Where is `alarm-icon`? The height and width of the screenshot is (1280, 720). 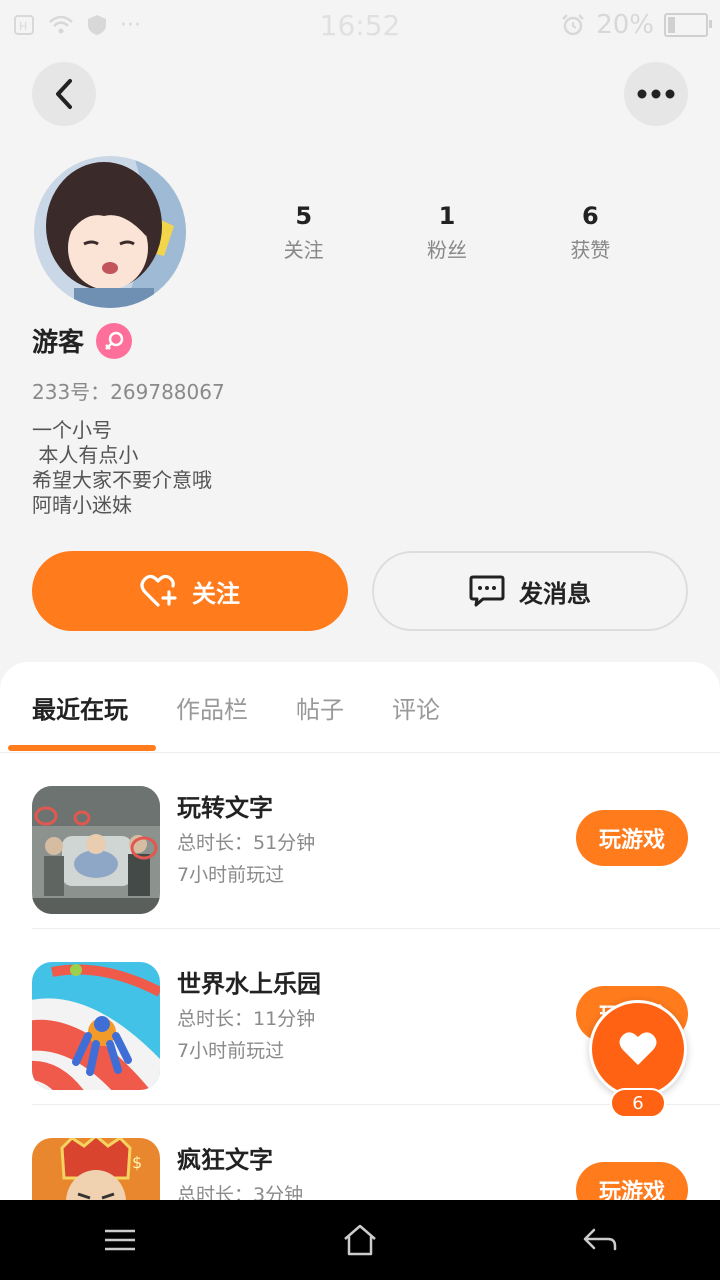 alarm-icon is located at coordinates (573, 25).